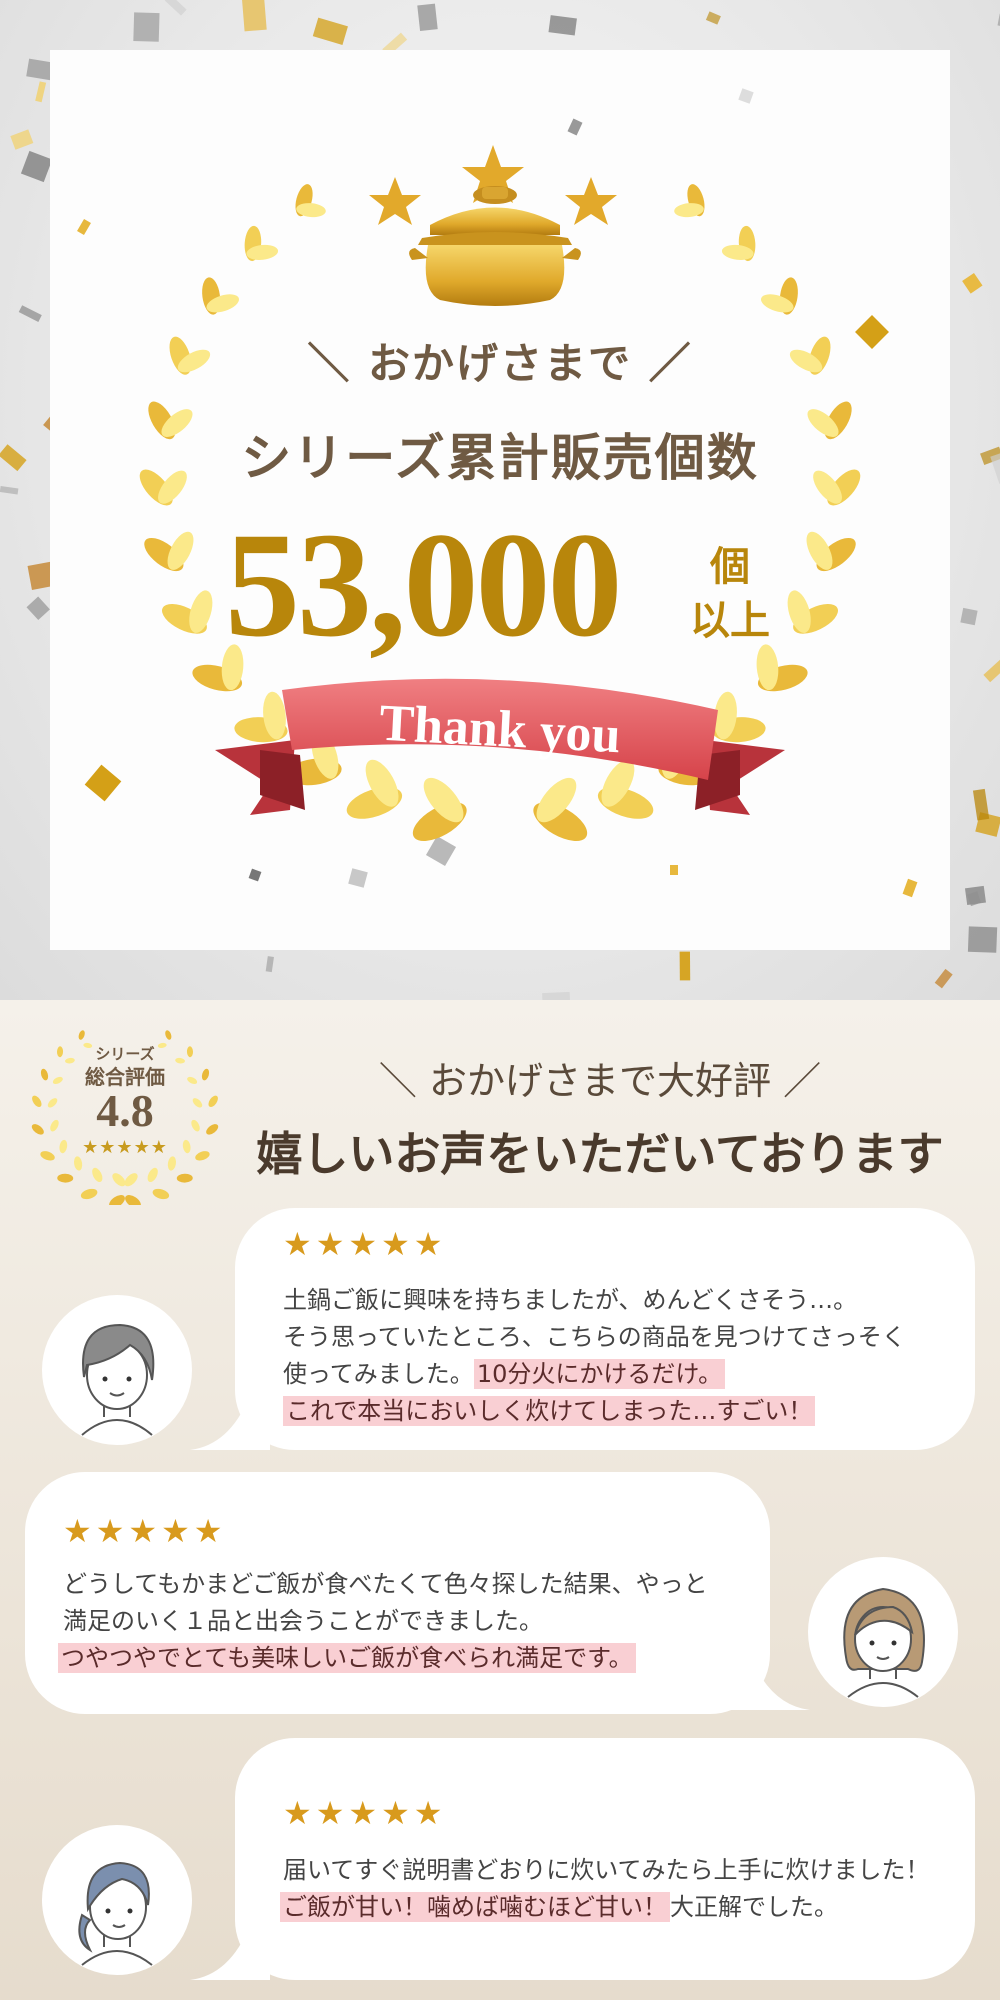  What do you see at coordinates (599, 1374) in the screenshot?
I see `review-text-highlight: 10分火にかけるだけ。` at bounding box center [599, 1374].